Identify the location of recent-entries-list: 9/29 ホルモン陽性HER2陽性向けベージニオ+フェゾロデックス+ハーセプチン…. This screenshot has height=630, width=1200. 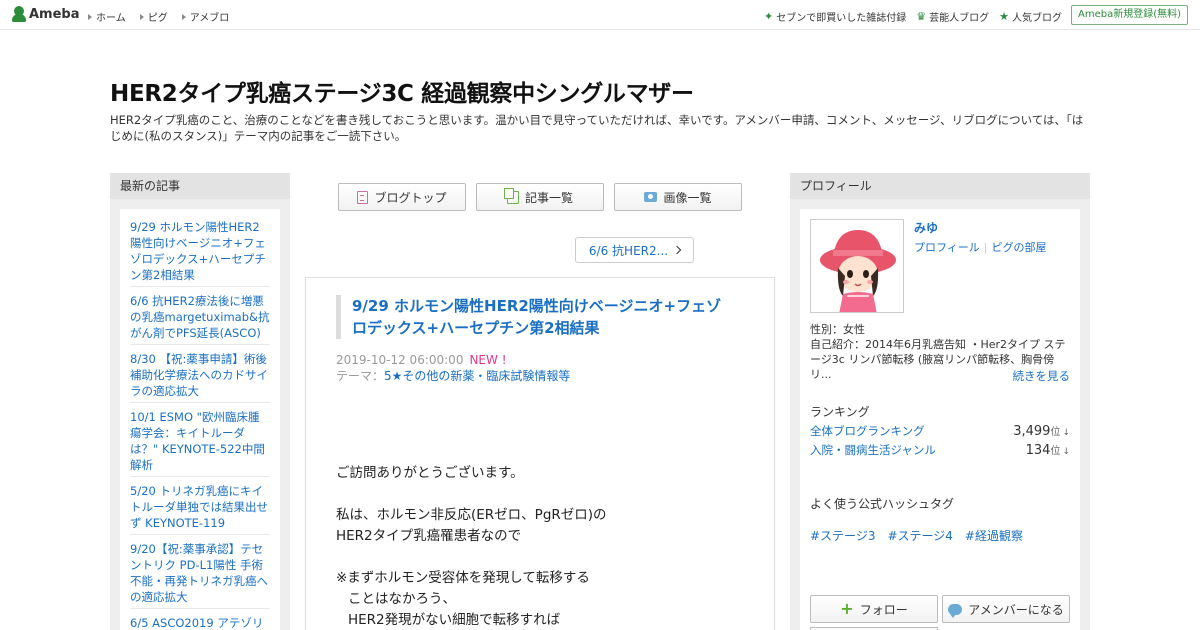
(200, 419).